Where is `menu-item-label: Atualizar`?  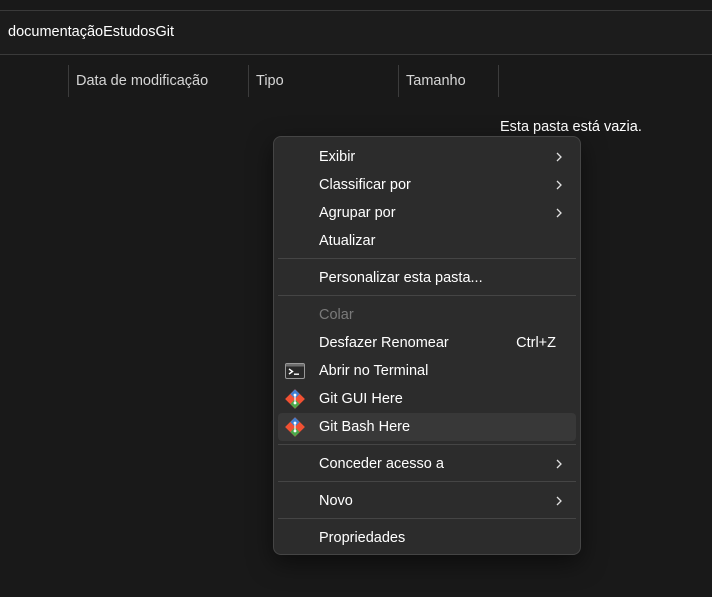
menu-item-label: Atualizar is located at coordinates (347, 241).